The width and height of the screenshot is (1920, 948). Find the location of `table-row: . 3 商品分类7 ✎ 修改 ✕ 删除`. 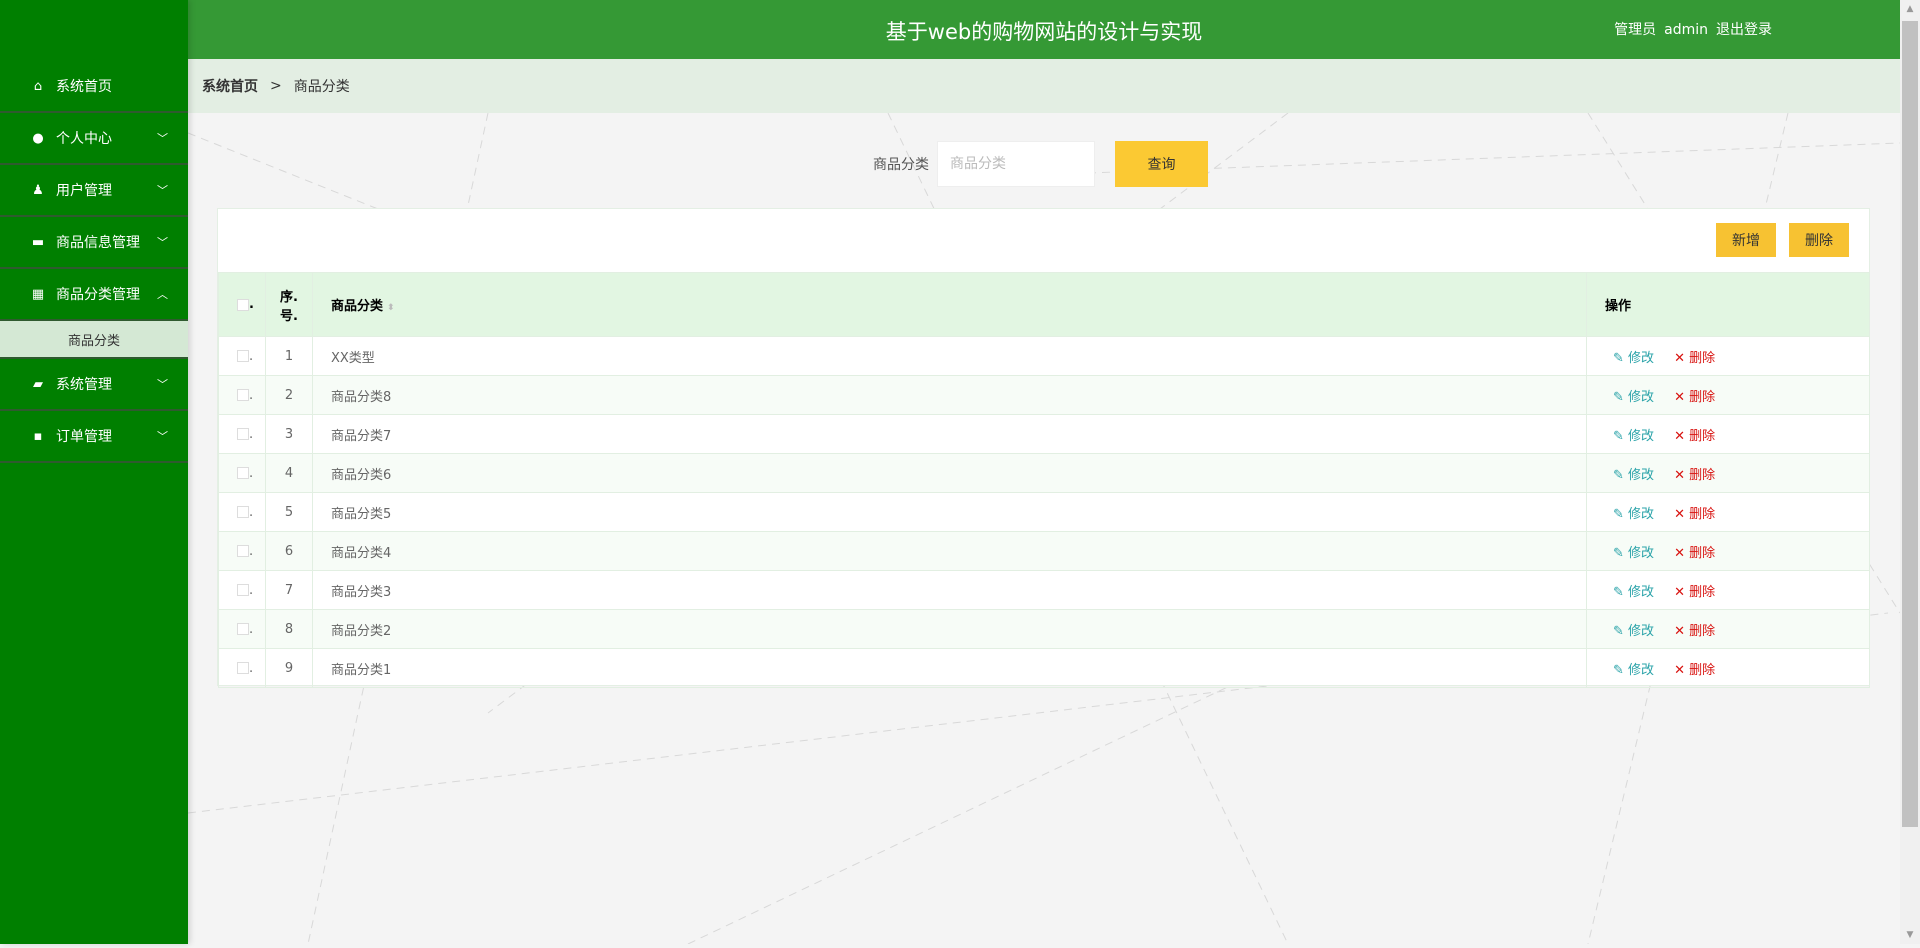

table-row: . 3 商品分类7 ✎ 修改 ✕ 删除 is located at coordinates (1044, 434).